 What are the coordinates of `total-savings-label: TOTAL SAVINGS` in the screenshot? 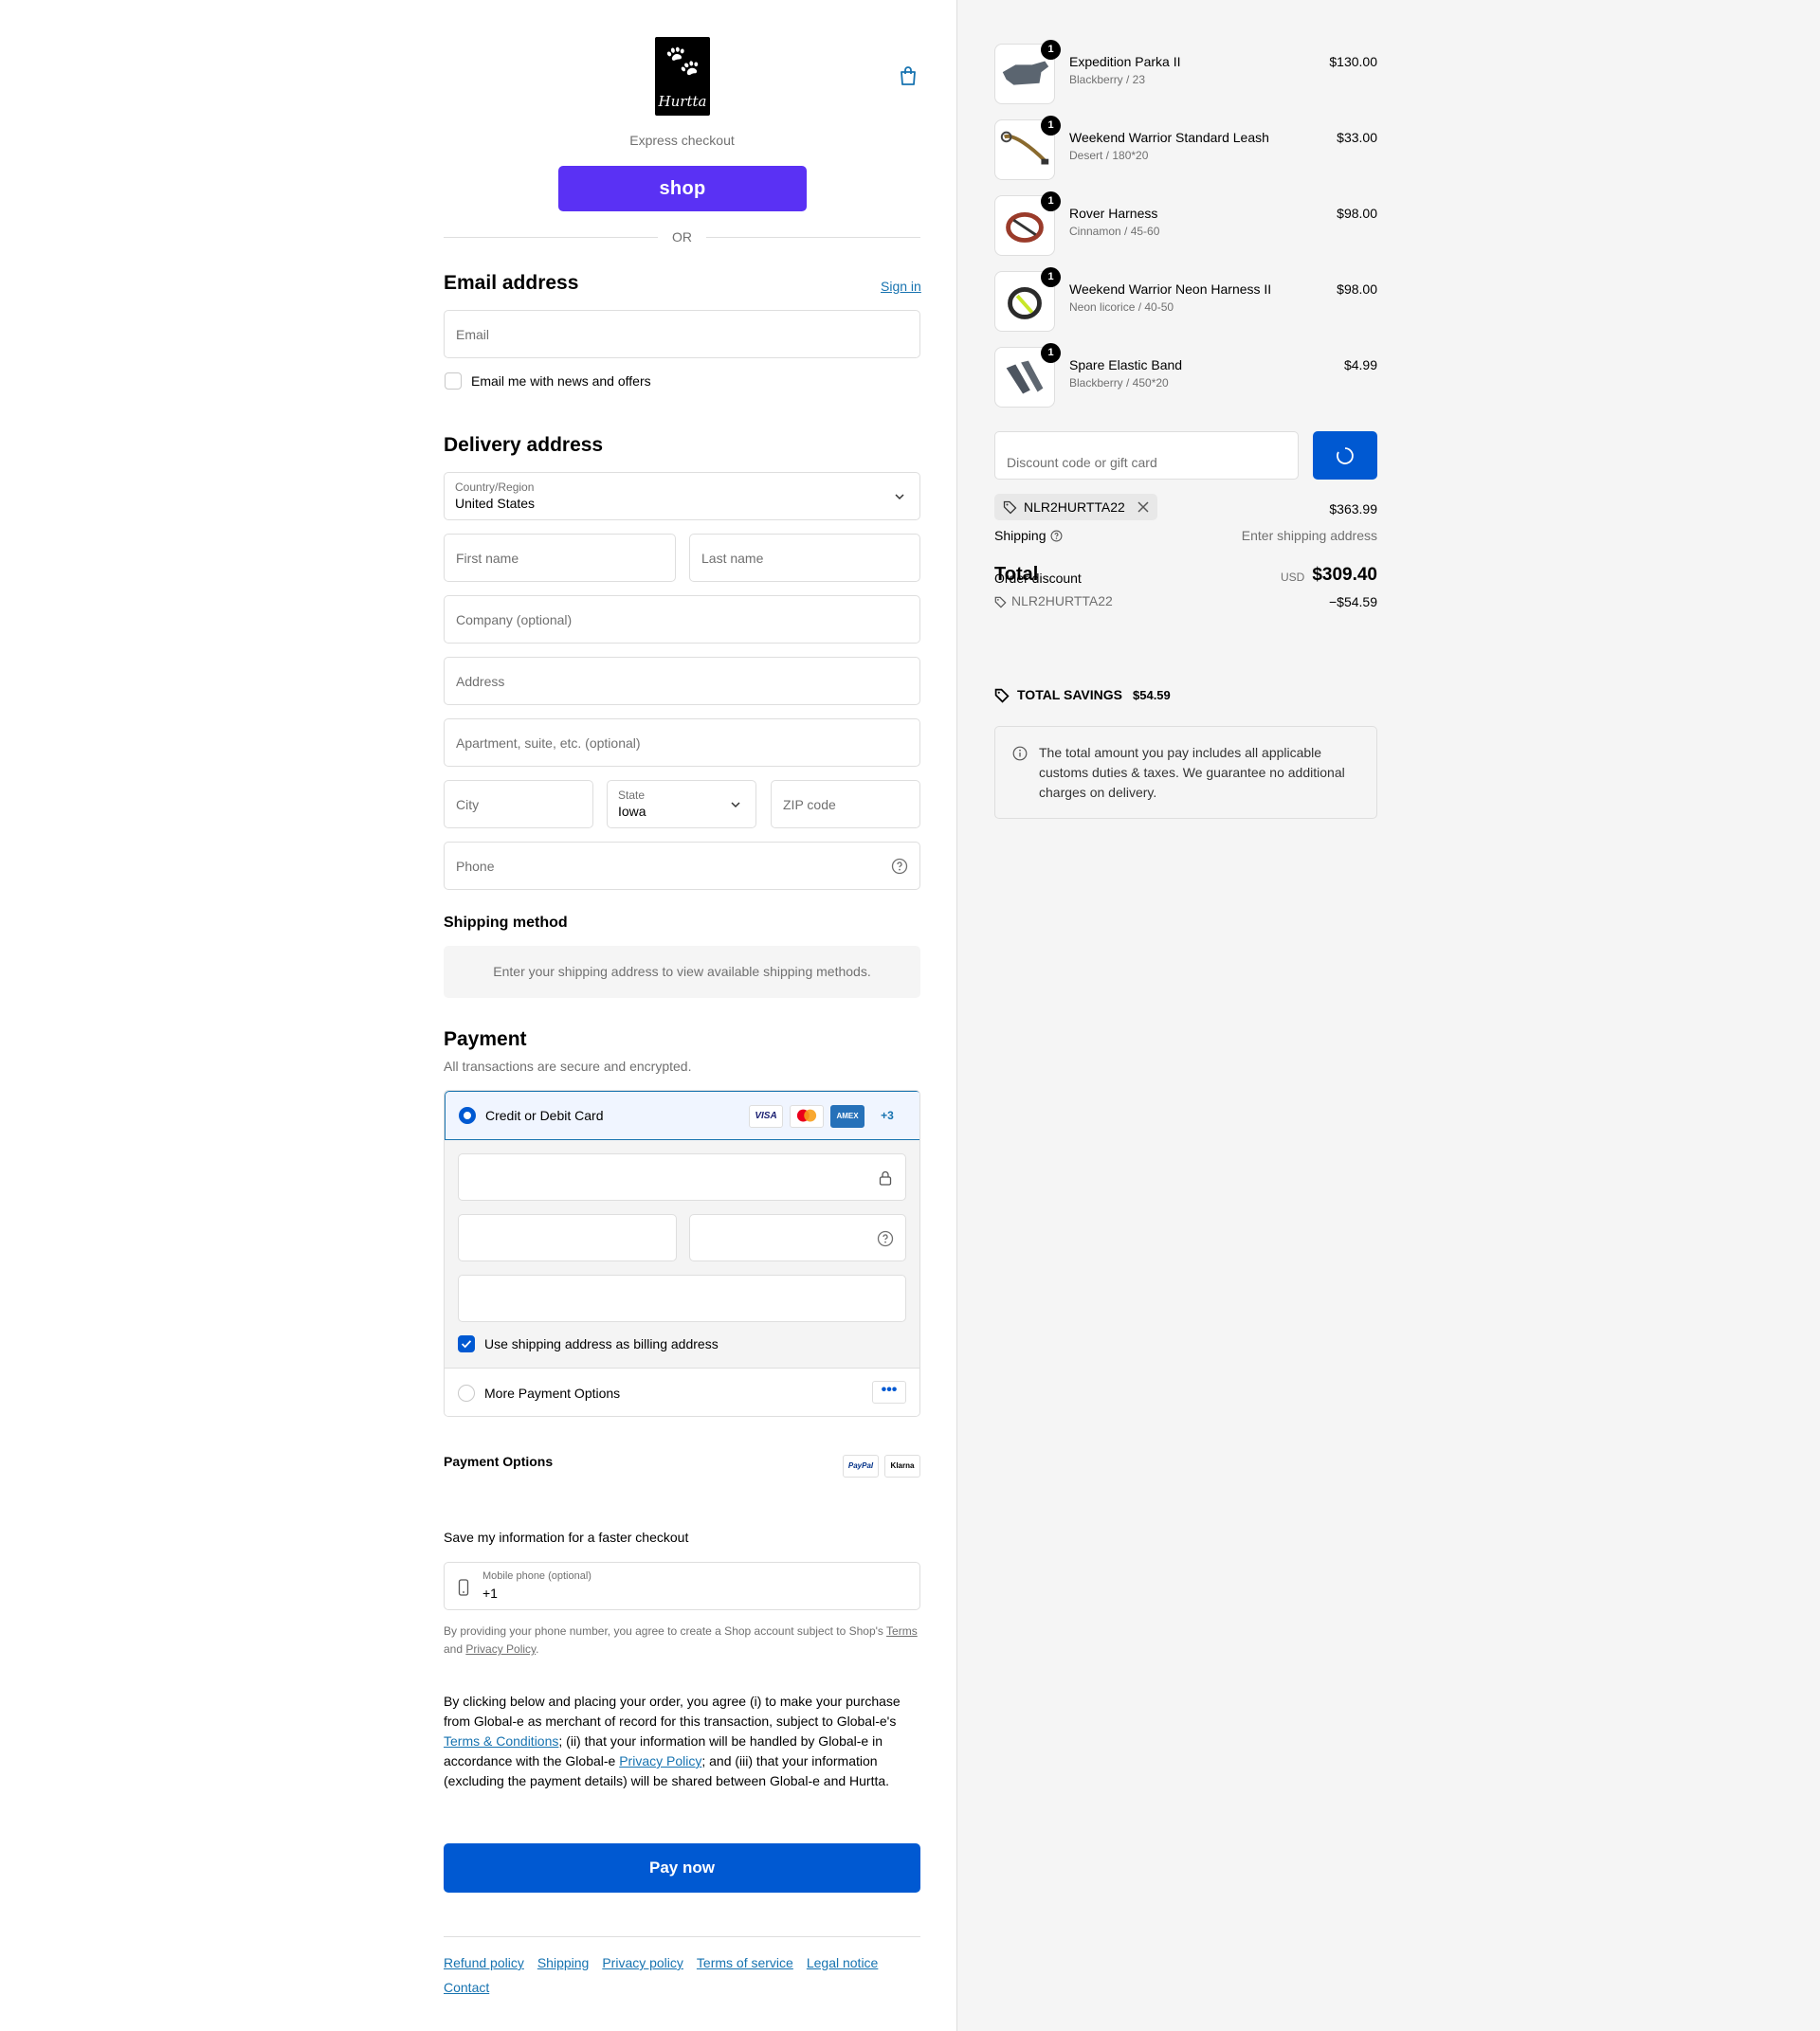 It's located at (1069, 694).